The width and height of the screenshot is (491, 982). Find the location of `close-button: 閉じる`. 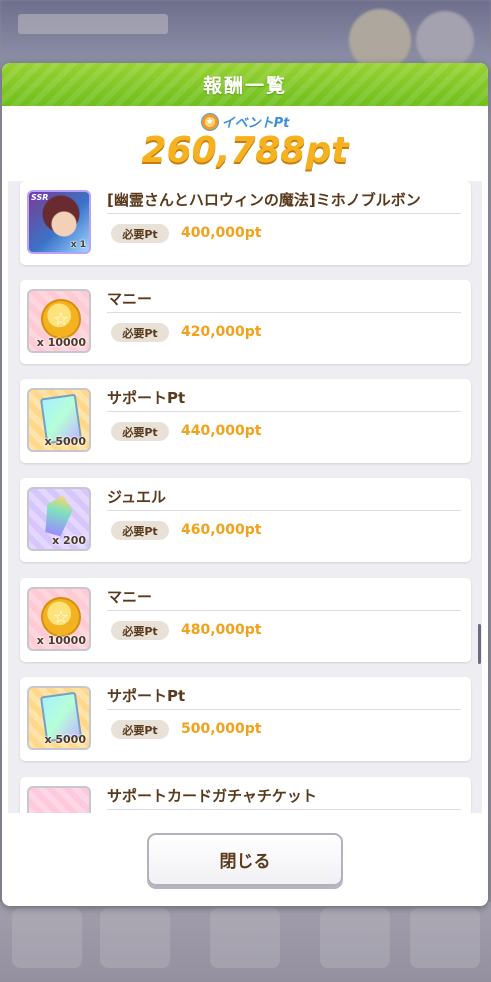

close-button: 閉じる is located at coordinates (245, 859).